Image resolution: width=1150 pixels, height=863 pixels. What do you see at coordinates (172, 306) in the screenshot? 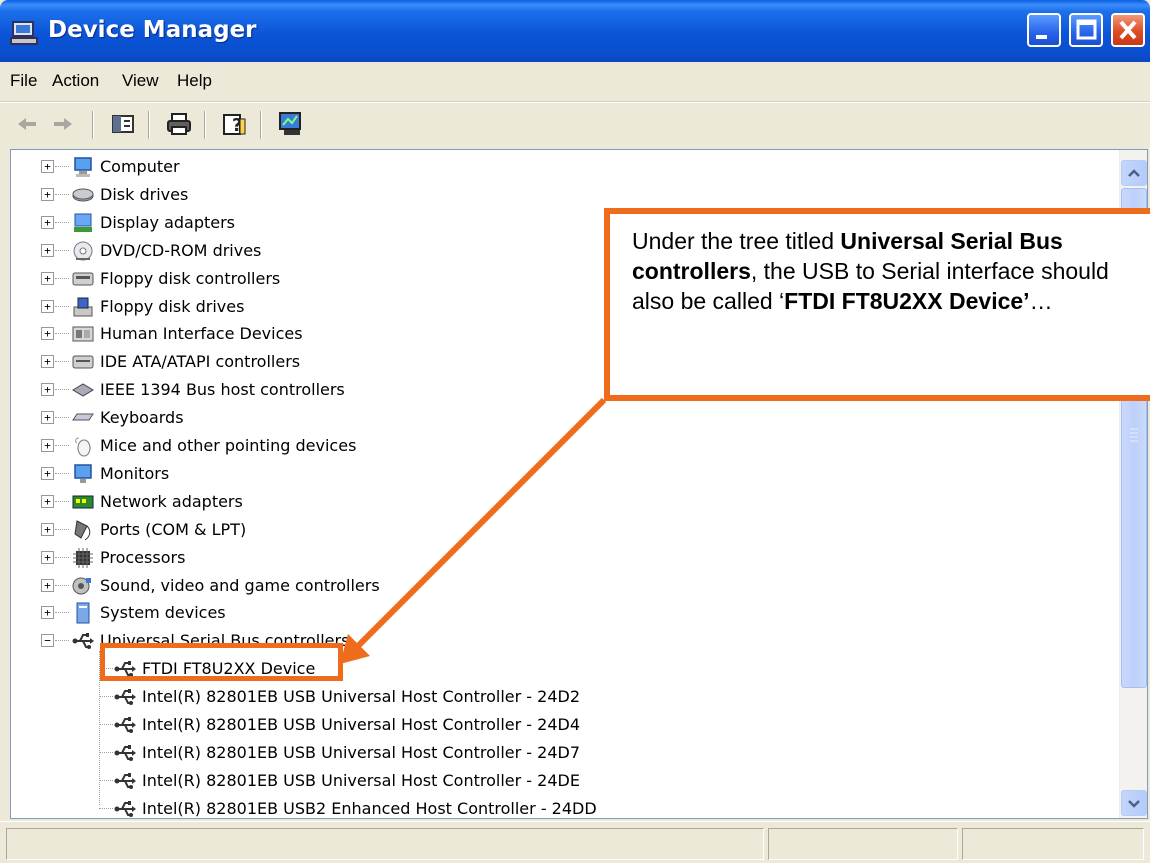
I see `tree-category-label: Floppy disk drives` at bounding box center [172, 306].